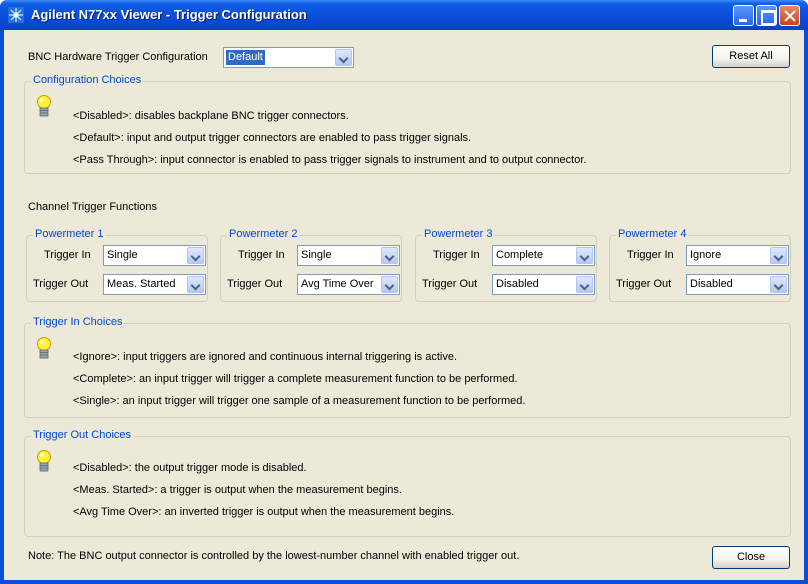  Describe the element at coordinates (652, 234) in the screenshot. I see `powermeter-4-title: Powermeter 4` at that location.